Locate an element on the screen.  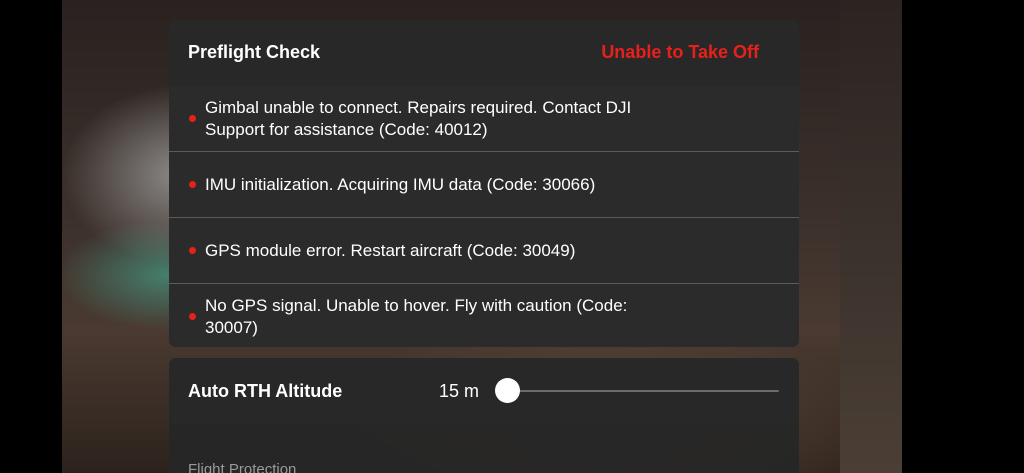
preflight-title: Preflight Check is located at coordinates (254, 52).